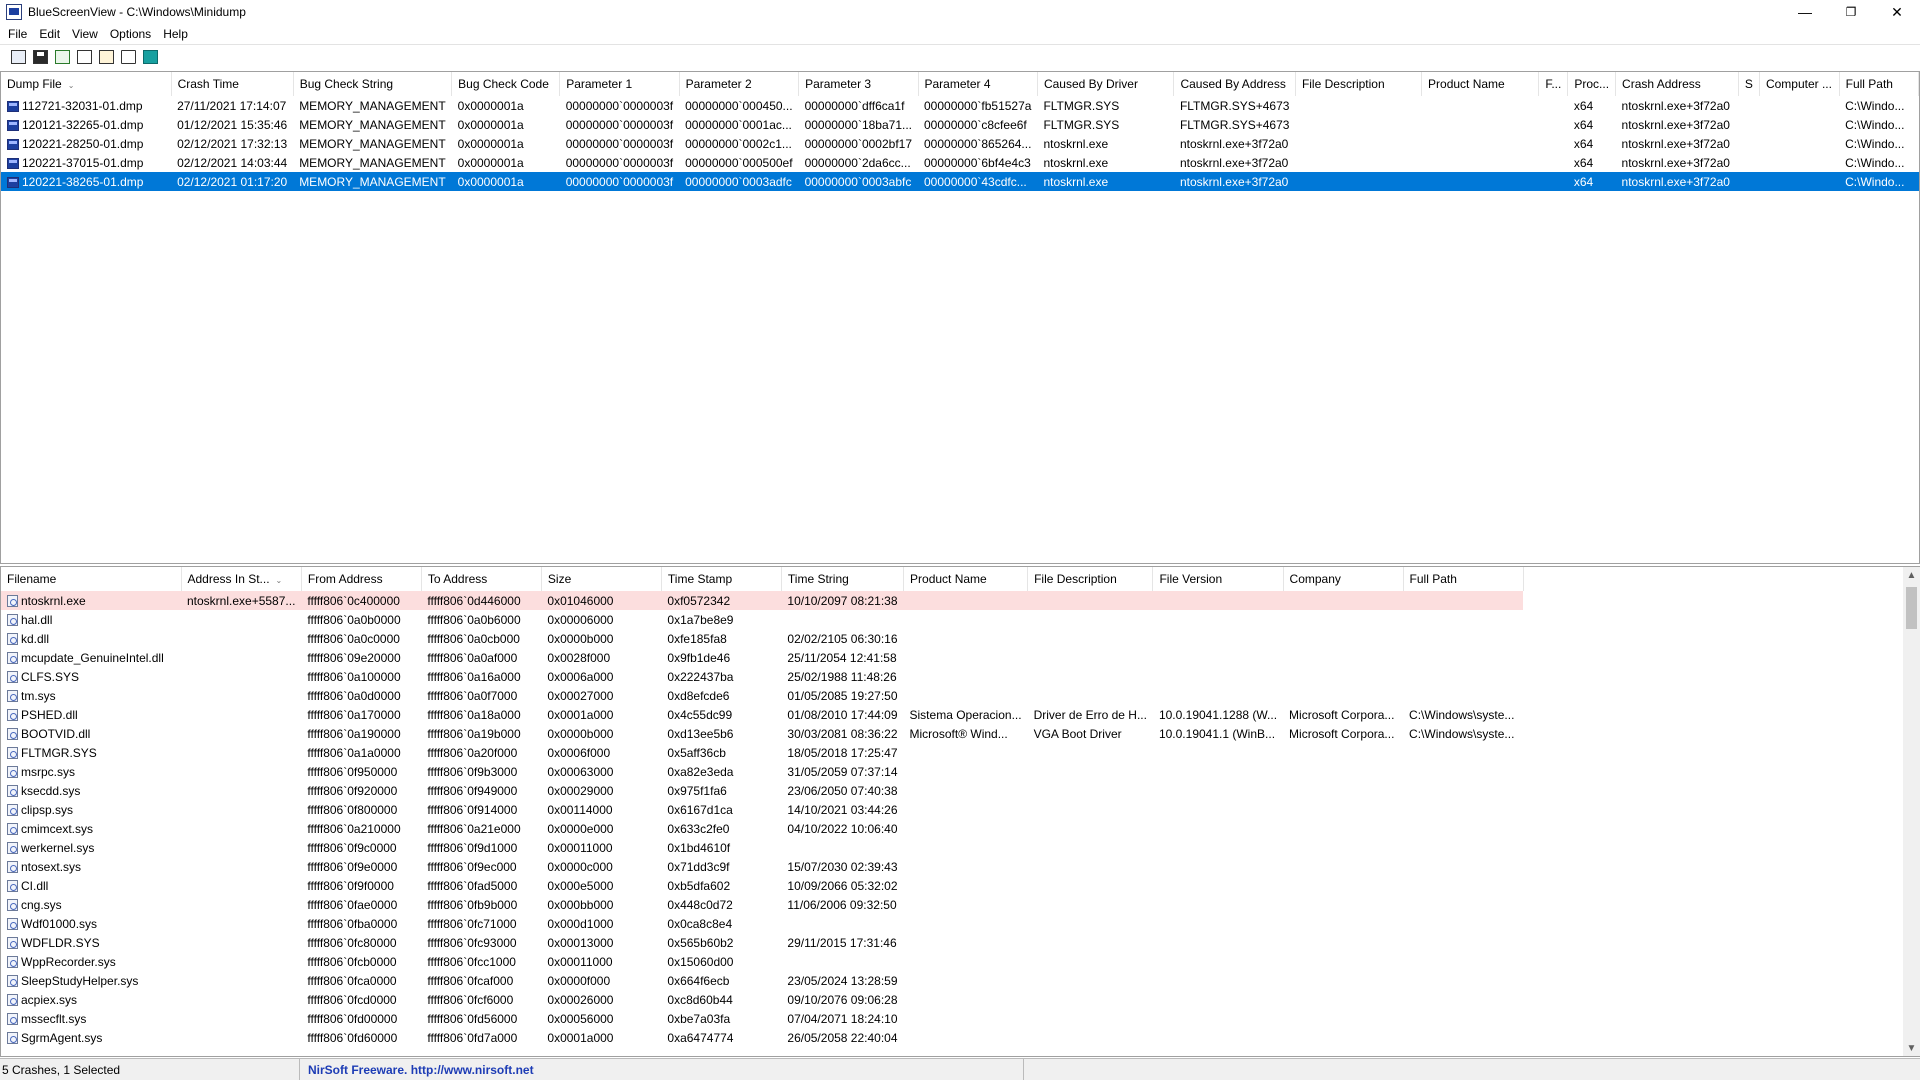 The width and height of the screenshot is (1920, 1080). Describe the element at coordinates (241, 579) in the screenshot. I see `column-header: Address In St... ⌄` at that location.